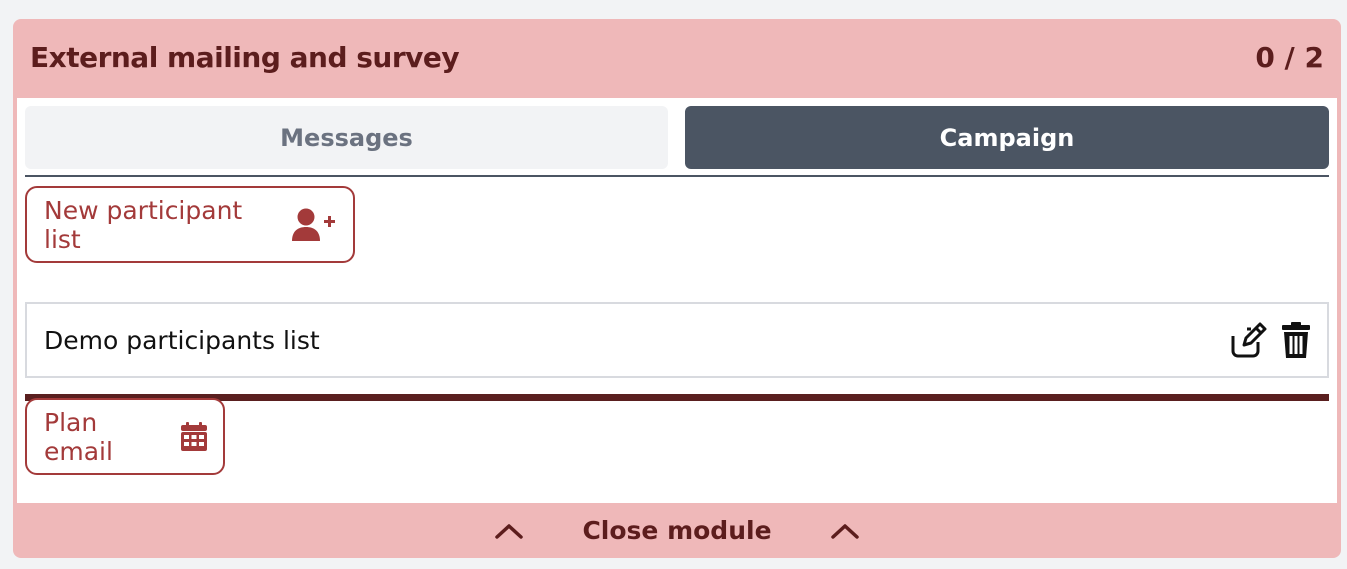  I want to click on trash-icon, so click(1296, 340).